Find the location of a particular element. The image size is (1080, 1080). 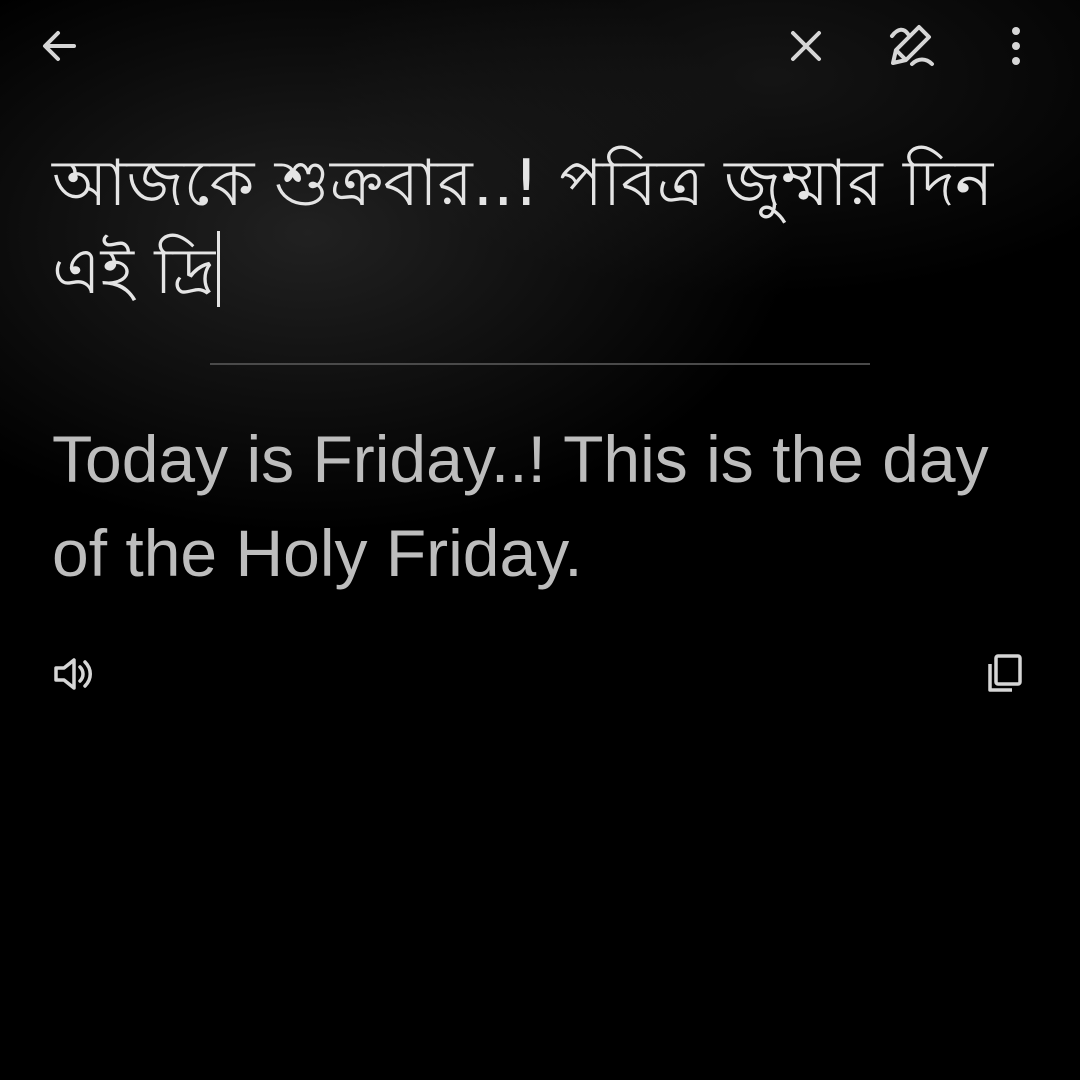

copy-button is located at coordinates (1004, 674).